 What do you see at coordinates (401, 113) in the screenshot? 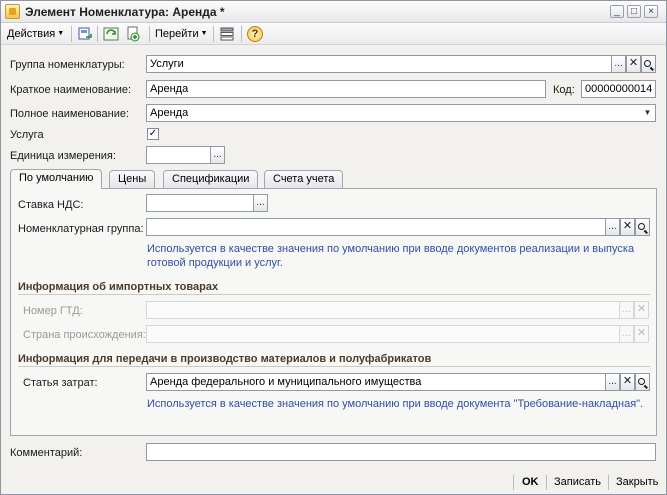
I see `full-name-input: Аренда ▼` at bounding box center [401, 113].